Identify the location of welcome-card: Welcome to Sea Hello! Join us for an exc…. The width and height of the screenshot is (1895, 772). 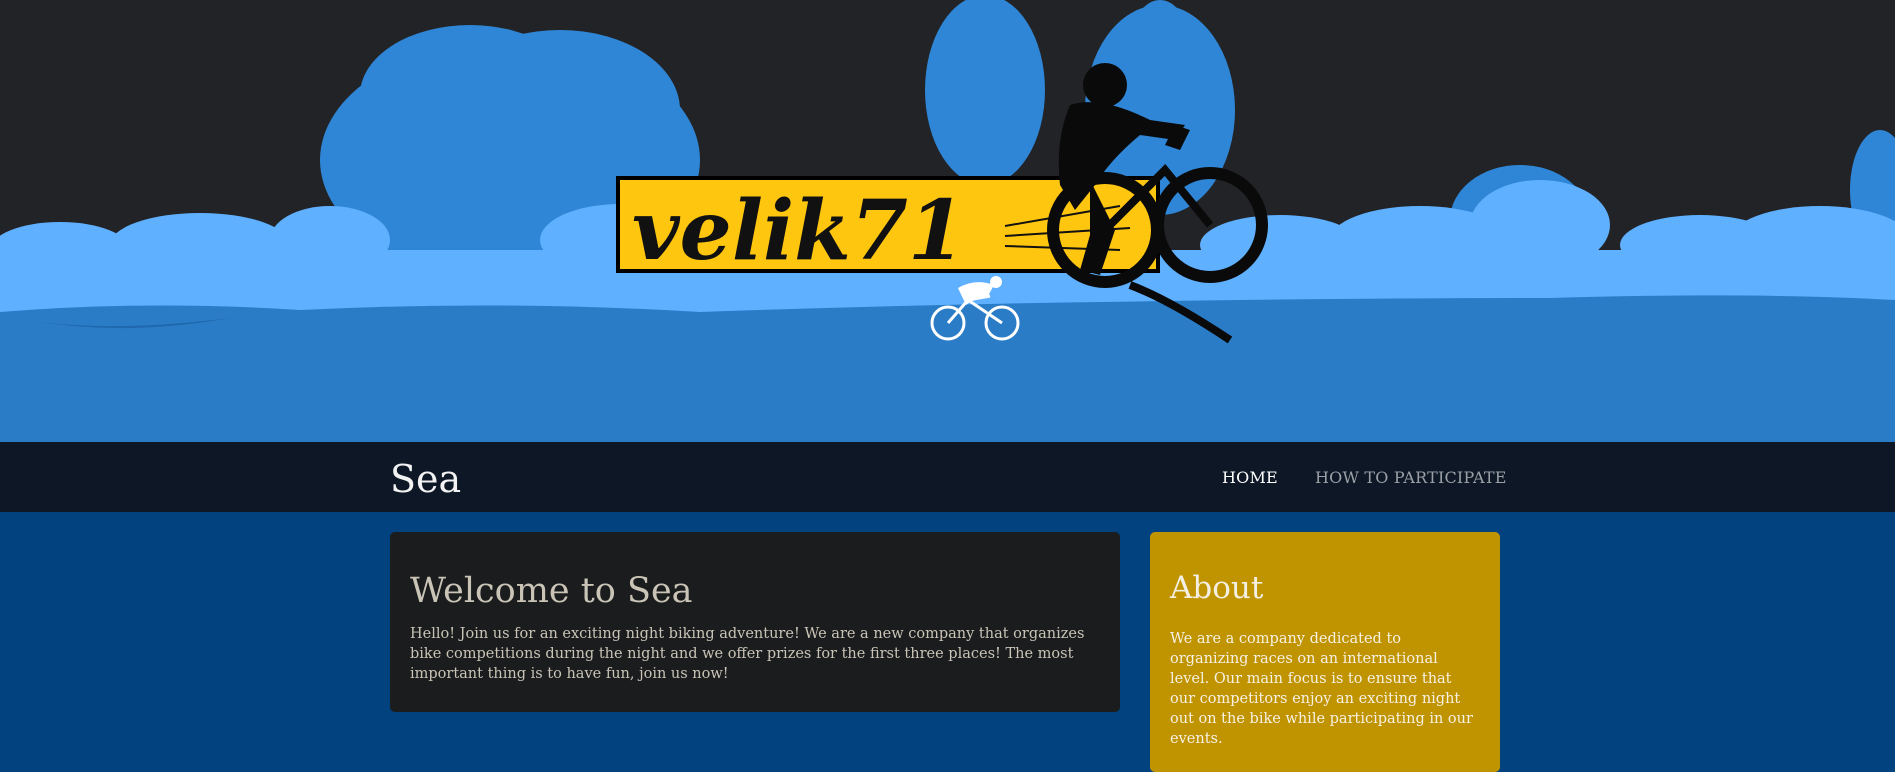
(755, 622).